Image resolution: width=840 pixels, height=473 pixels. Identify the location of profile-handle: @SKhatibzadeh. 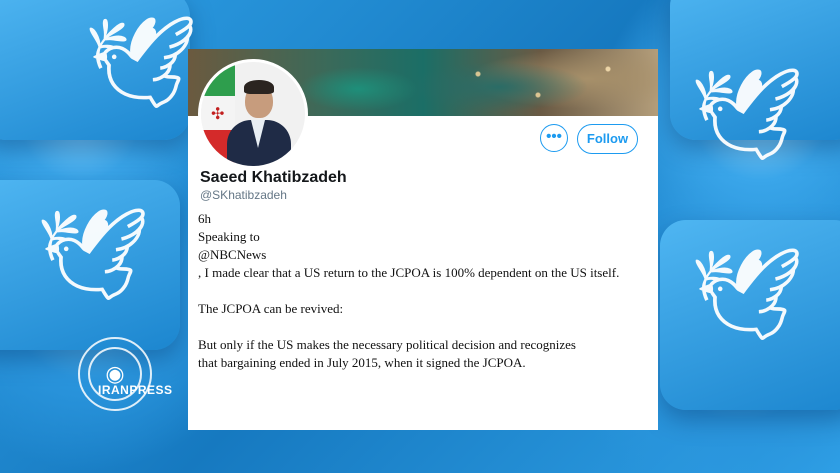
(243, 195).